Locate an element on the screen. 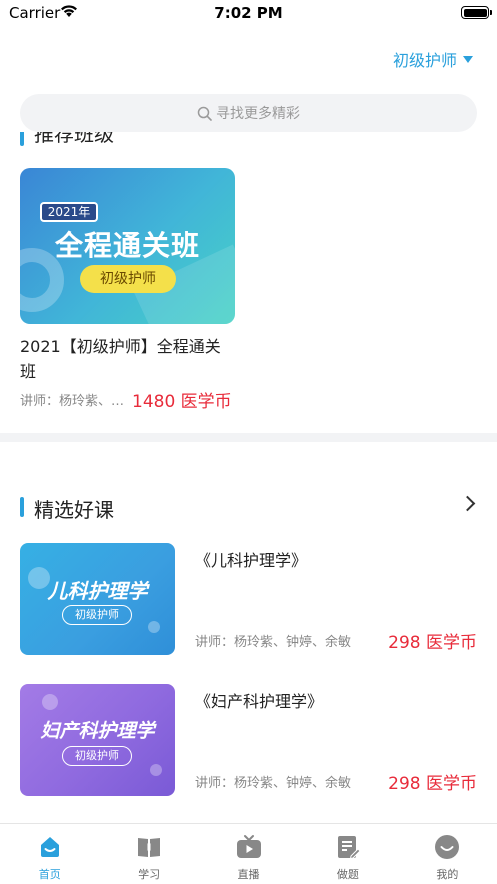 The width and height of the screenshot is (497, 884). thumb-year-badge: 2021年 is located at coordinates (69, 212).